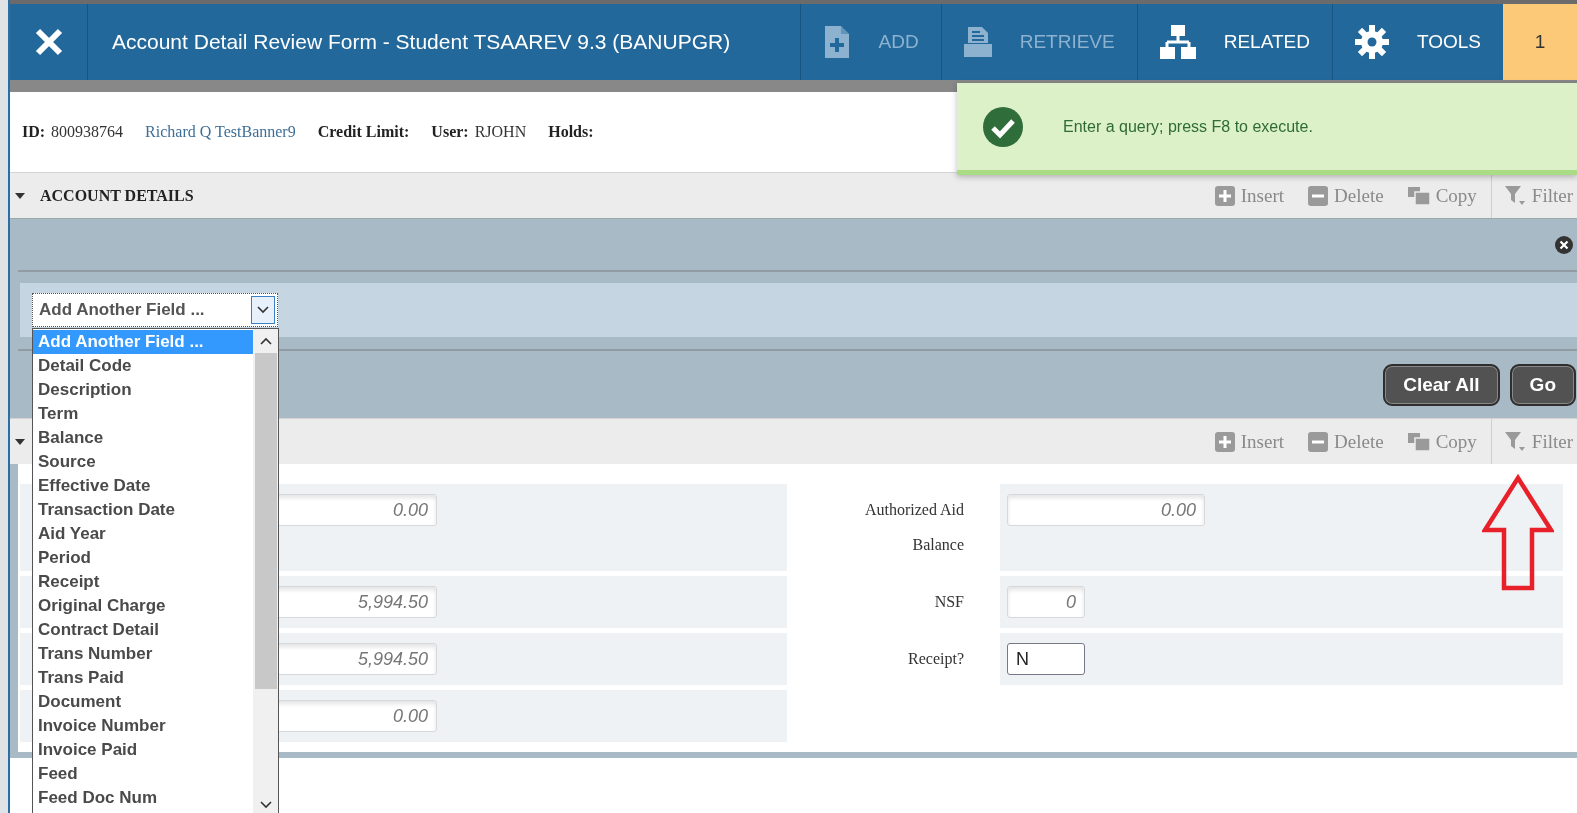 This screenshot has height=813, width=1577. Describe the element at coordinates (220, 132) in the screenshot. I see `student-name-link: Richard Q TestBanner9` at that location.